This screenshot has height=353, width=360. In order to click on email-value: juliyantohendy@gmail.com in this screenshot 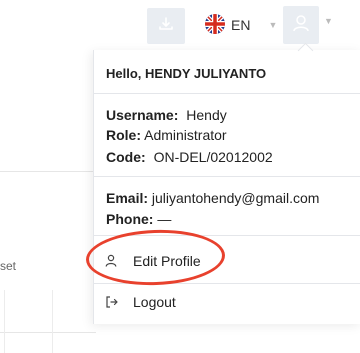, I will do `click(235, 198)`.